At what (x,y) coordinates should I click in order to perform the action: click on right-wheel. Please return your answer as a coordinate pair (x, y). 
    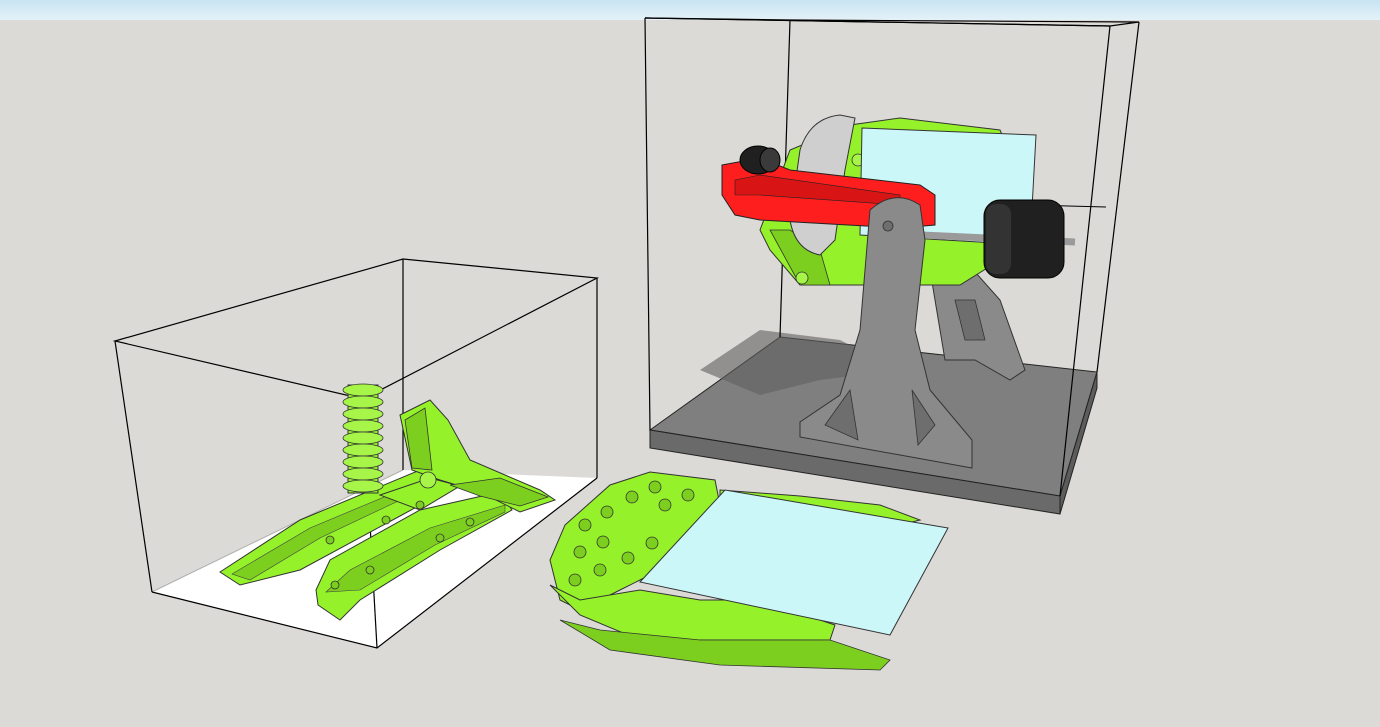
    Looking at the image, I should click on (1024, 239).